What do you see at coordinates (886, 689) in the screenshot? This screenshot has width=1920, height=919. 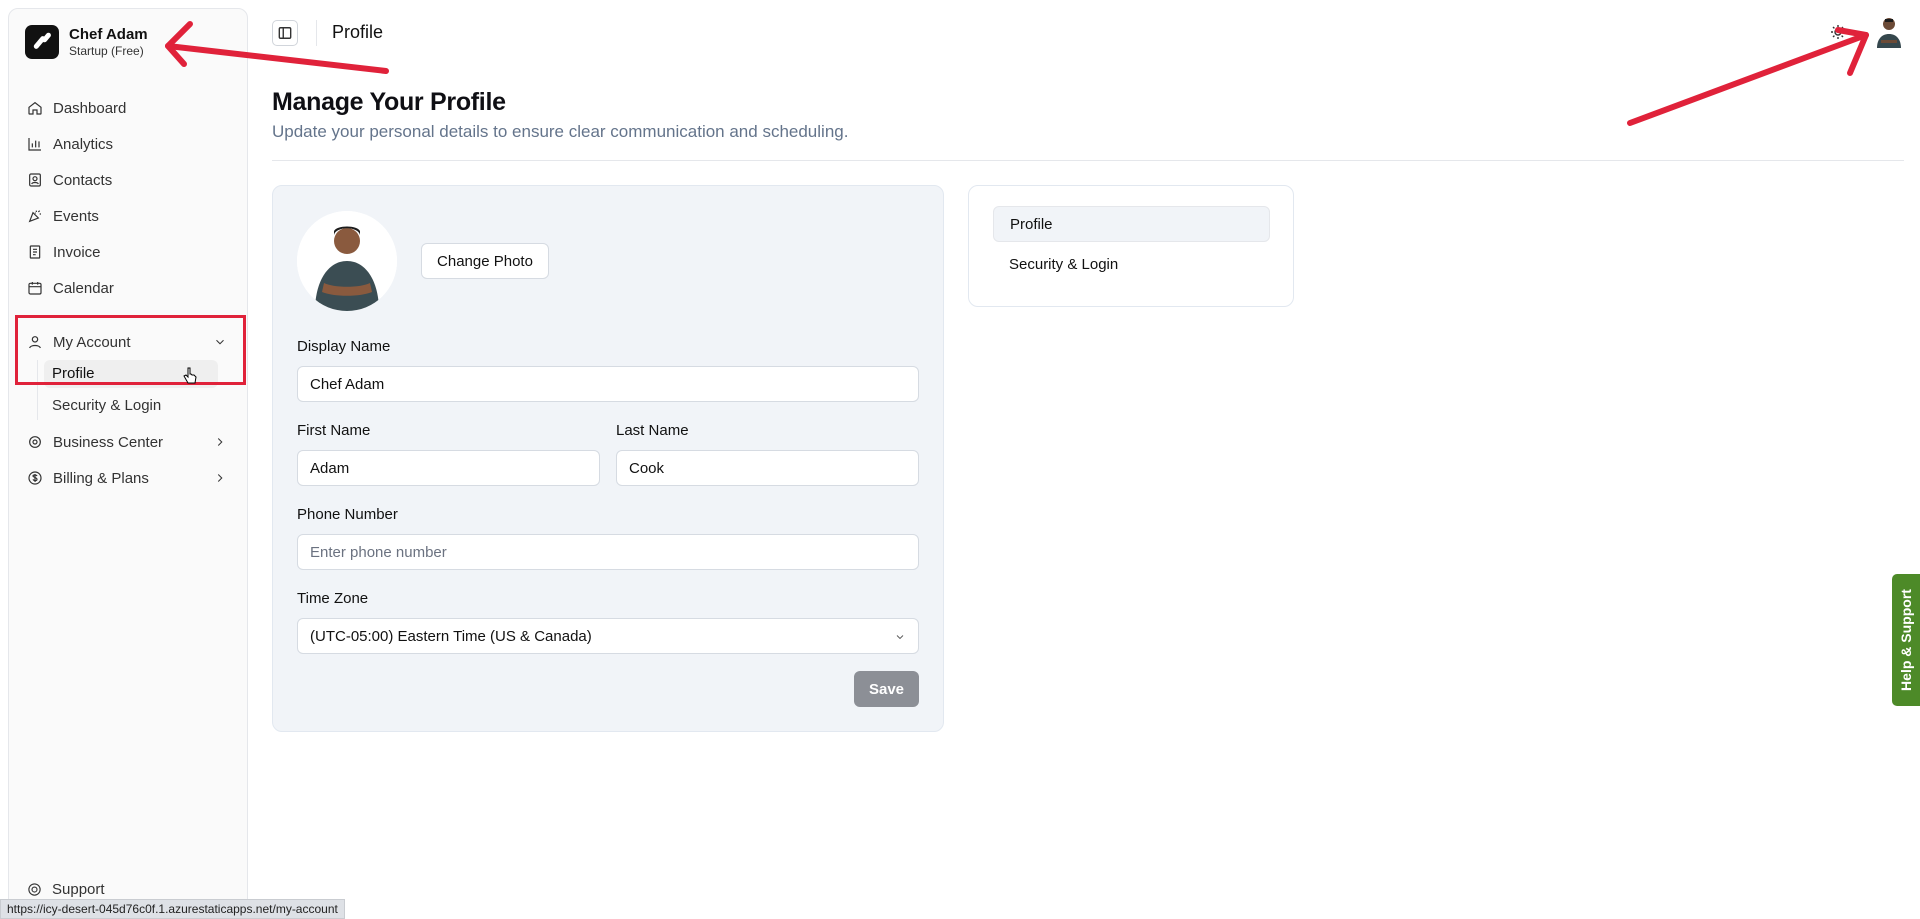 I see `save-button: Save` at bounding box center [886, 689].